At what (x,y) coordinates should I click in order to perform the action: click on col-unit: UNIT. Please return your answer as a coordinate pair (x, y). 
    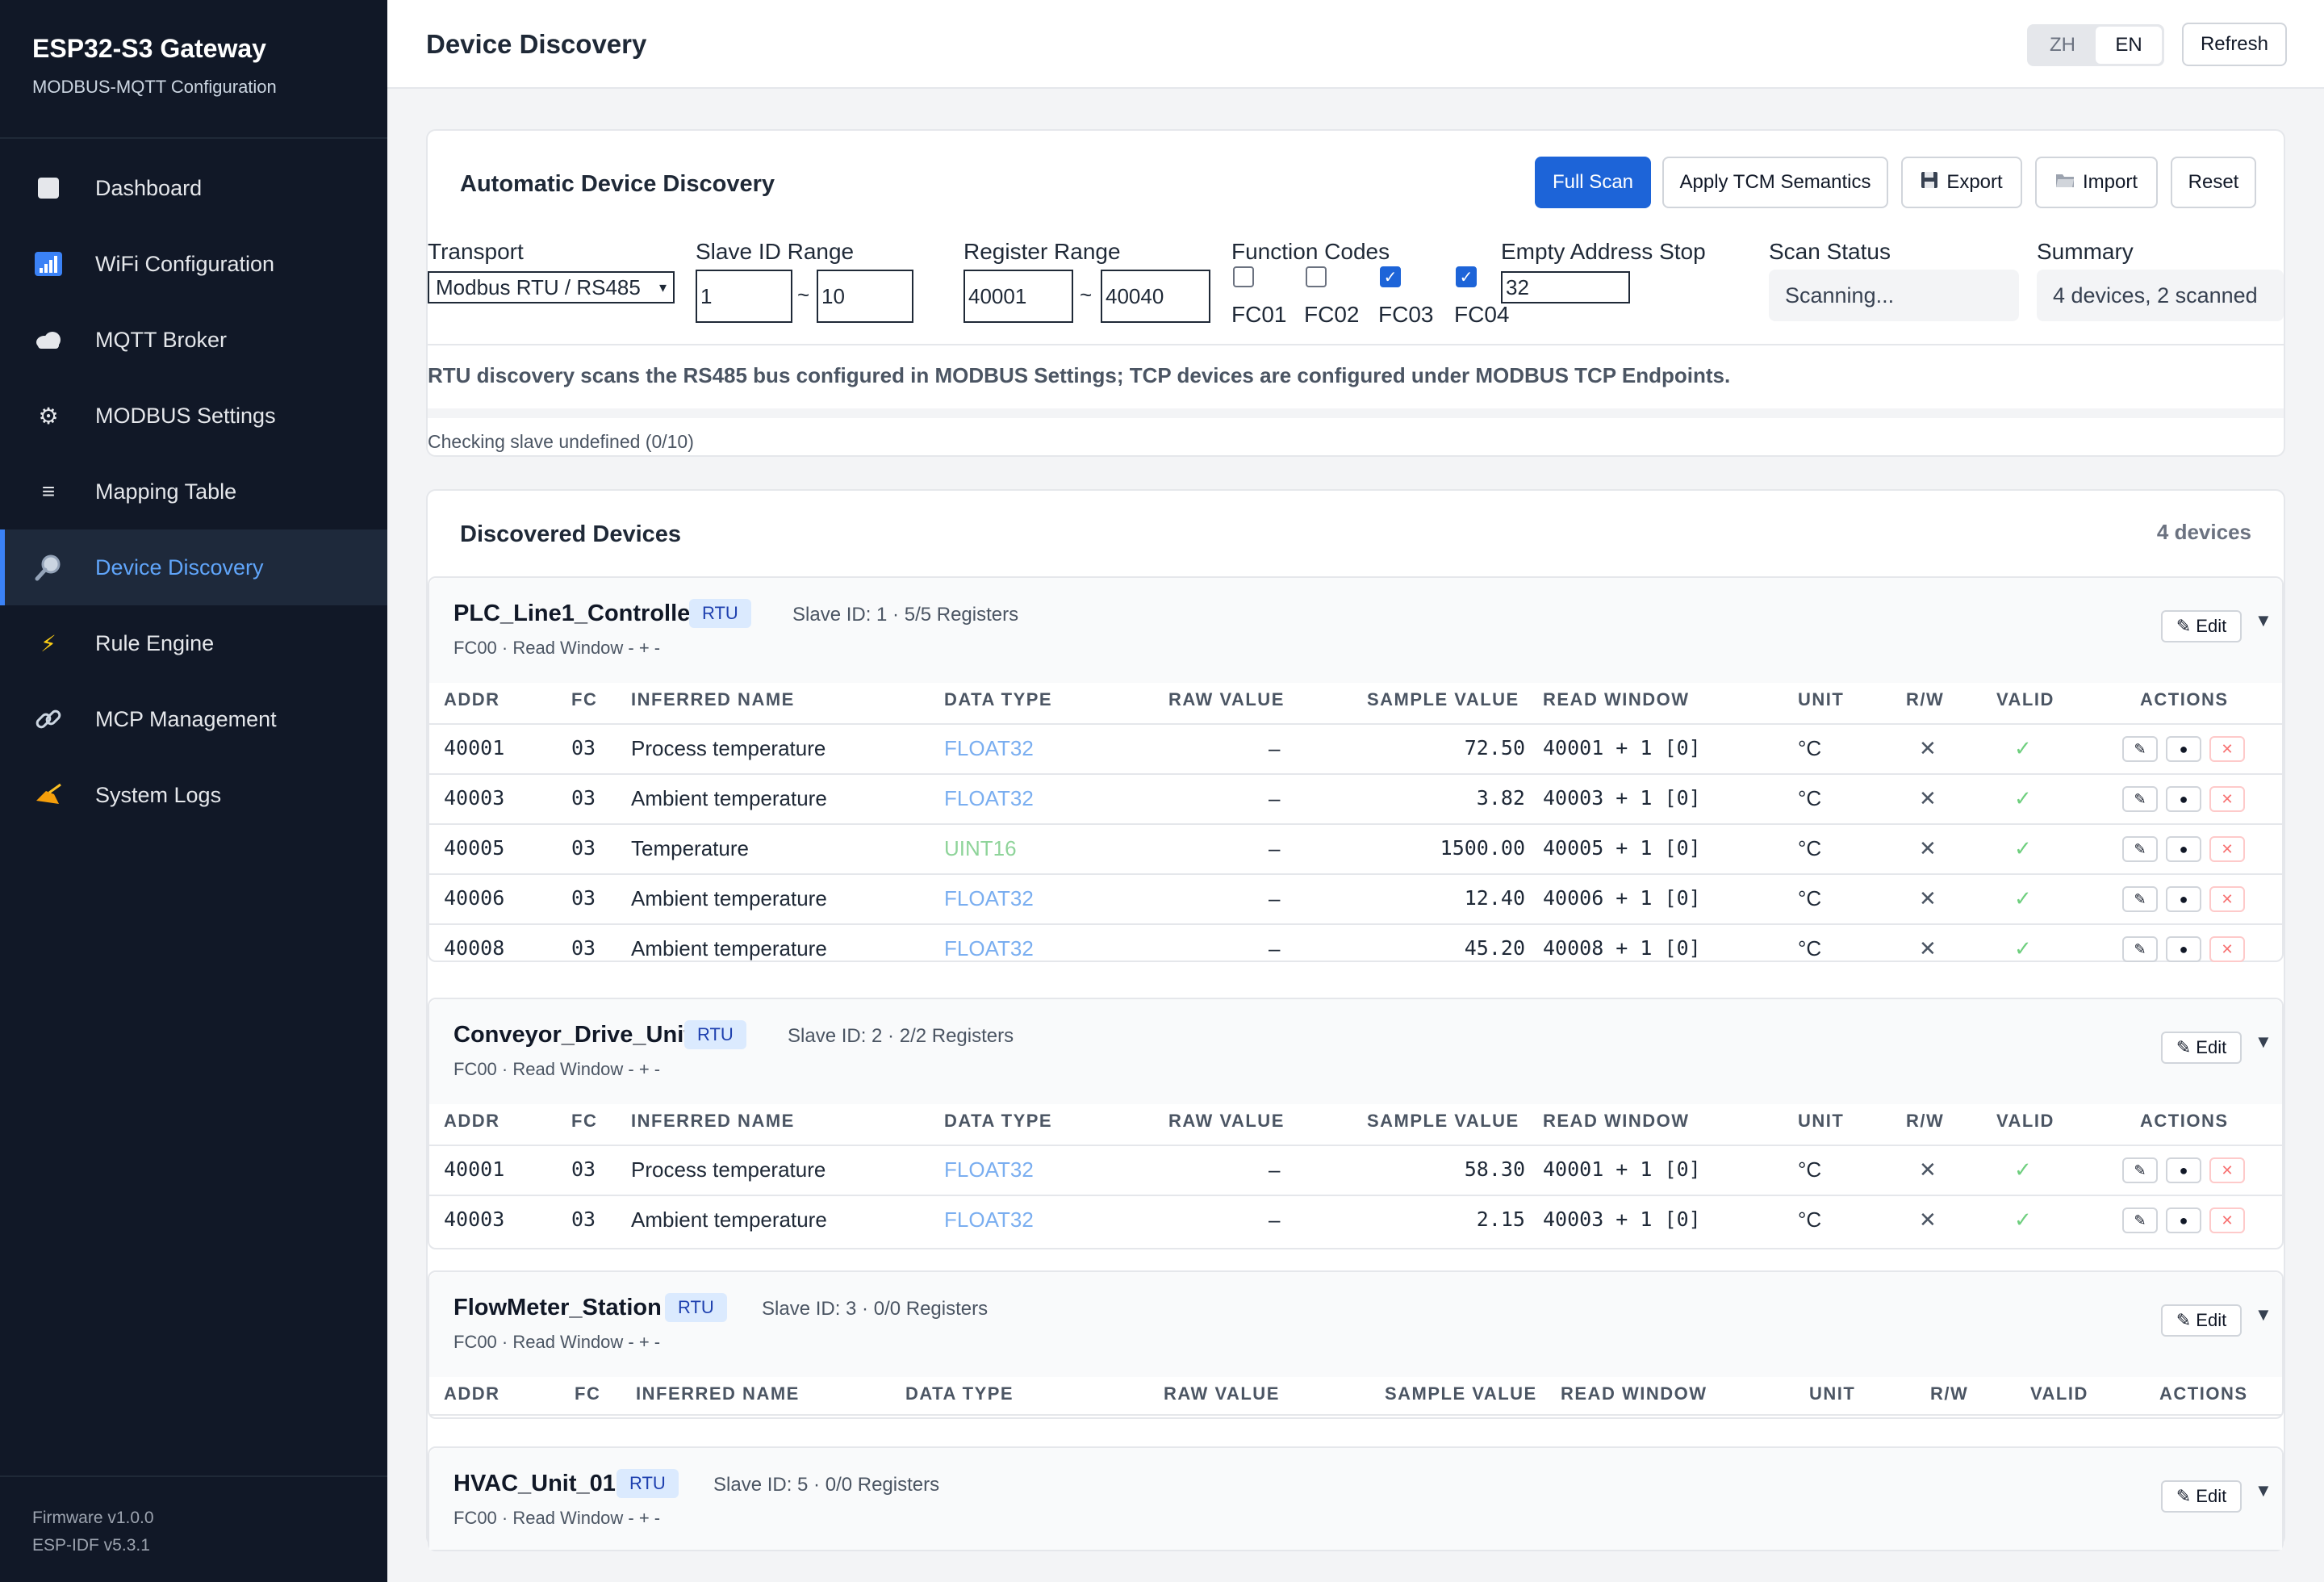
    Looking at the image, I should click on (1821, 1121).